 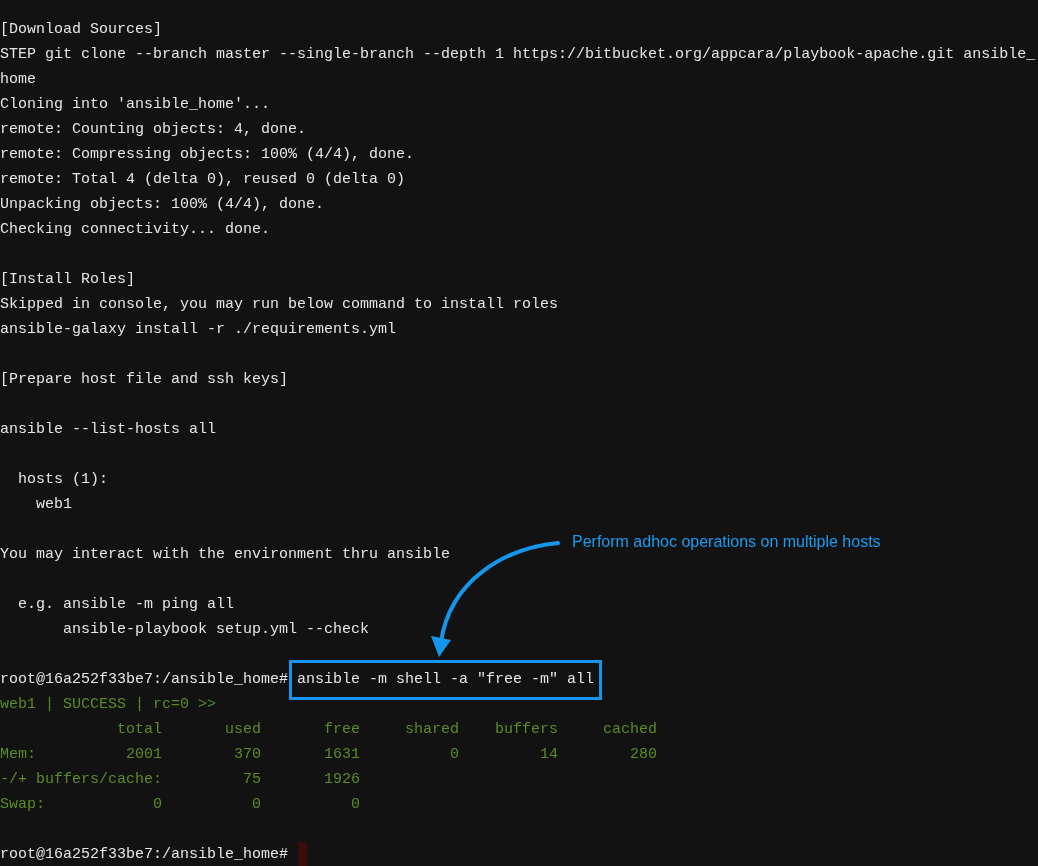 I want to click on terminal-line: Checking connectivity... done., so click(x=135, y=229).